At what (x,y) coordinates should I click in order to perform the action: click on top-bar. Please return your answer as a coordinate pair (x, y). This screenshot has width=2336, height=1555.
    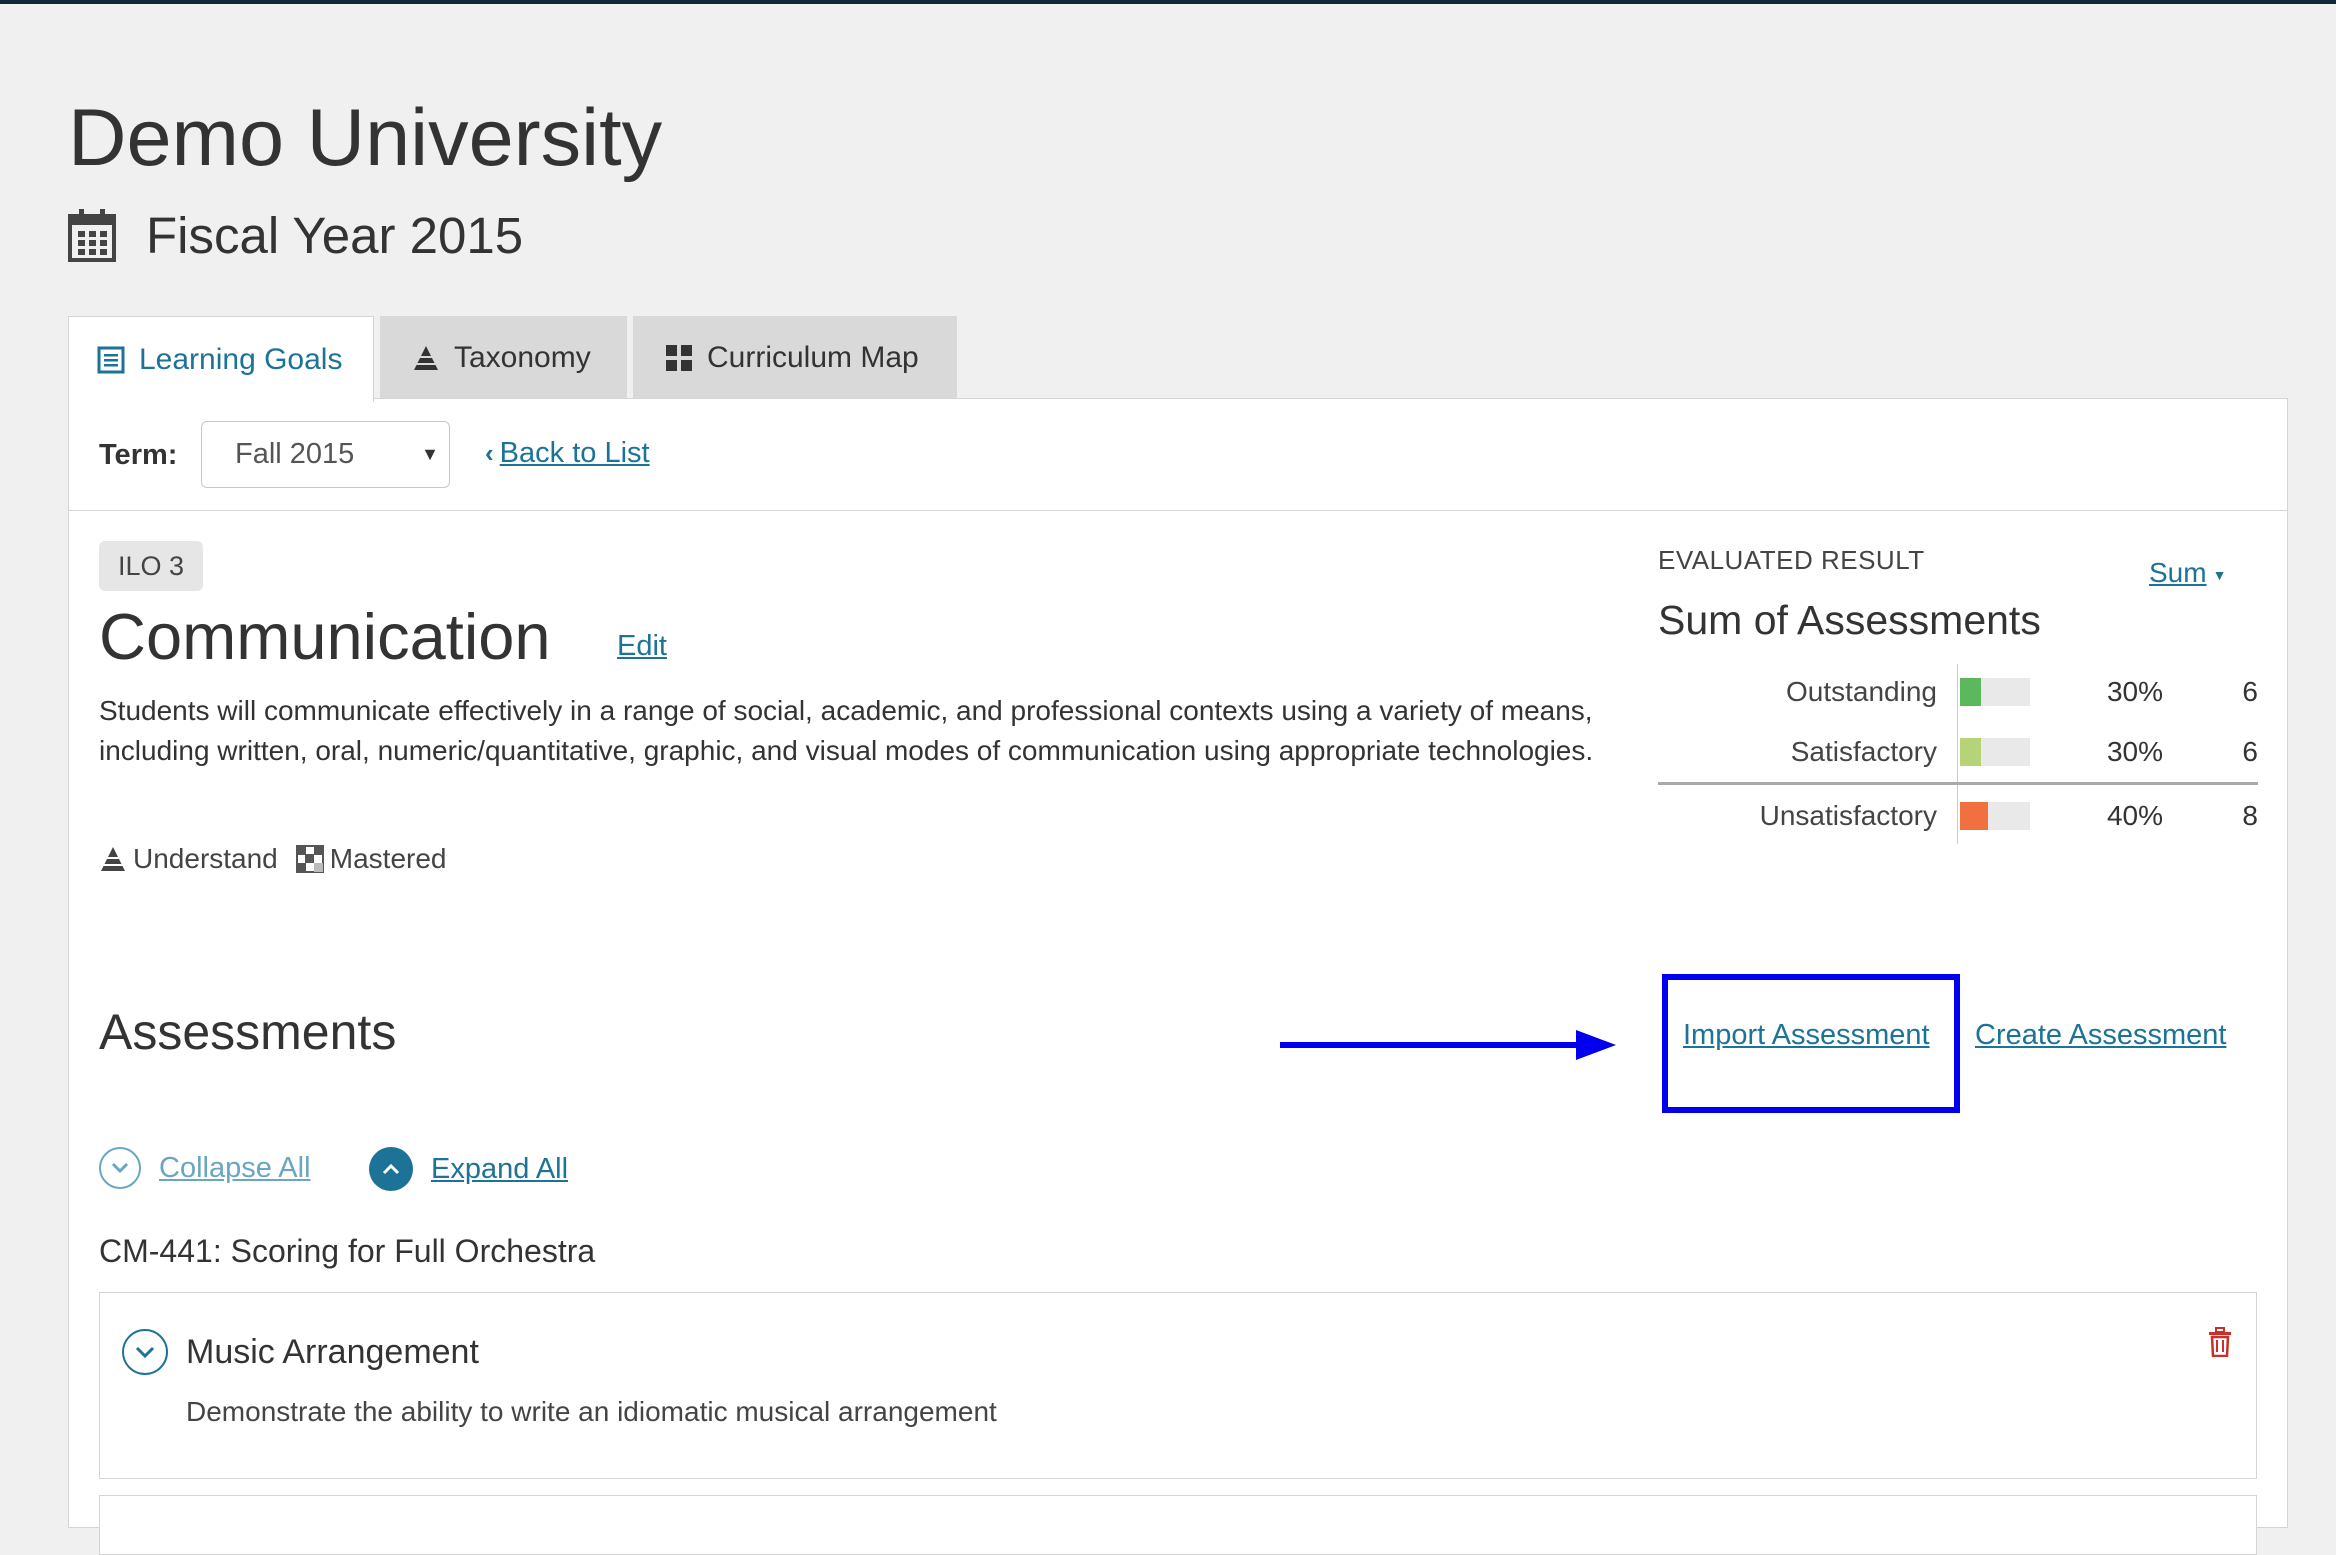
    Looking at the image, I should click on (1168, 2).